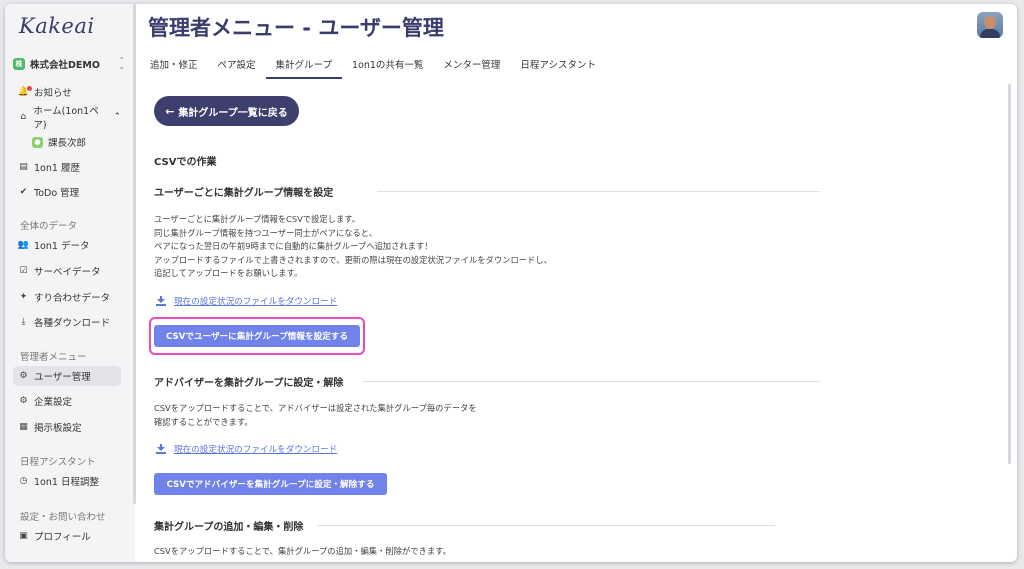 The height and width of the screenshot is (569, 1024). I want to click on main-scrollbar, so click(1009, 274).